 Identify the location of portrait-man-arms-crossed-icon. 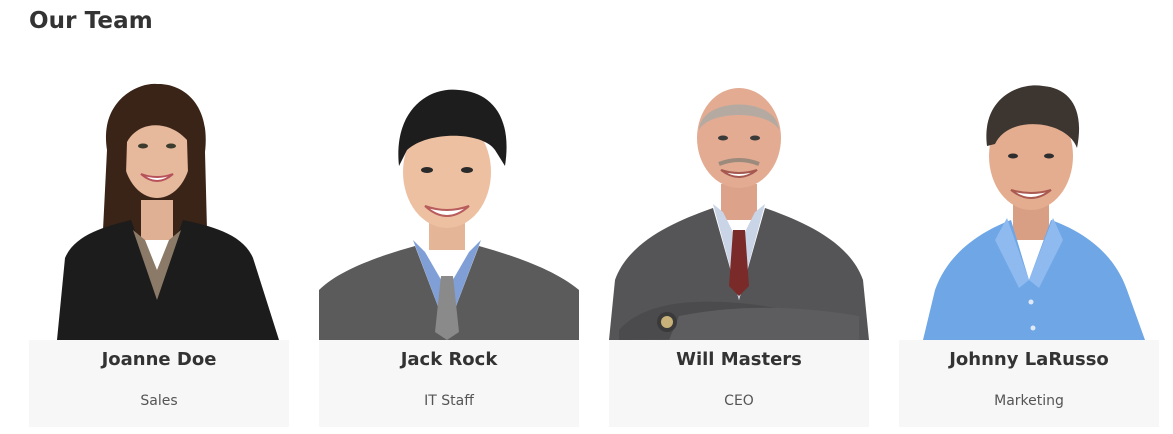
(739, 210).